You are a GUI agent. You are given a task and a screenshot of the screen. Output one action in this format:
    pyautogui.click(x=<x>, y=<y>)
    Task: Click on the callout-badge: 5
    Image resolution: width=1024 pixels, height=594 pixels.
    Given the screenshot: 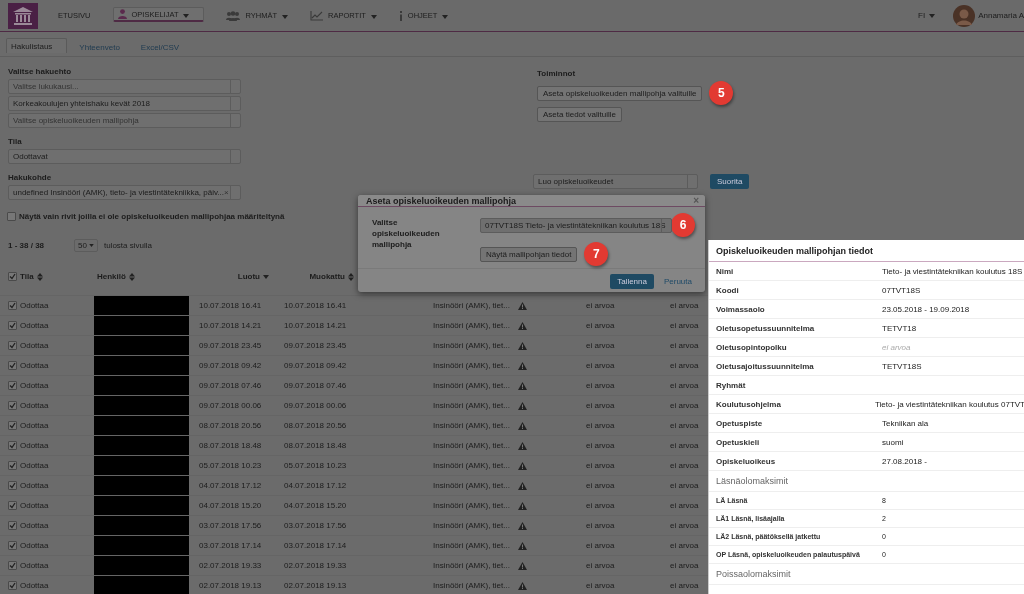 What is the action you would take?
    pyautogui.click(x=721, y=93)
    